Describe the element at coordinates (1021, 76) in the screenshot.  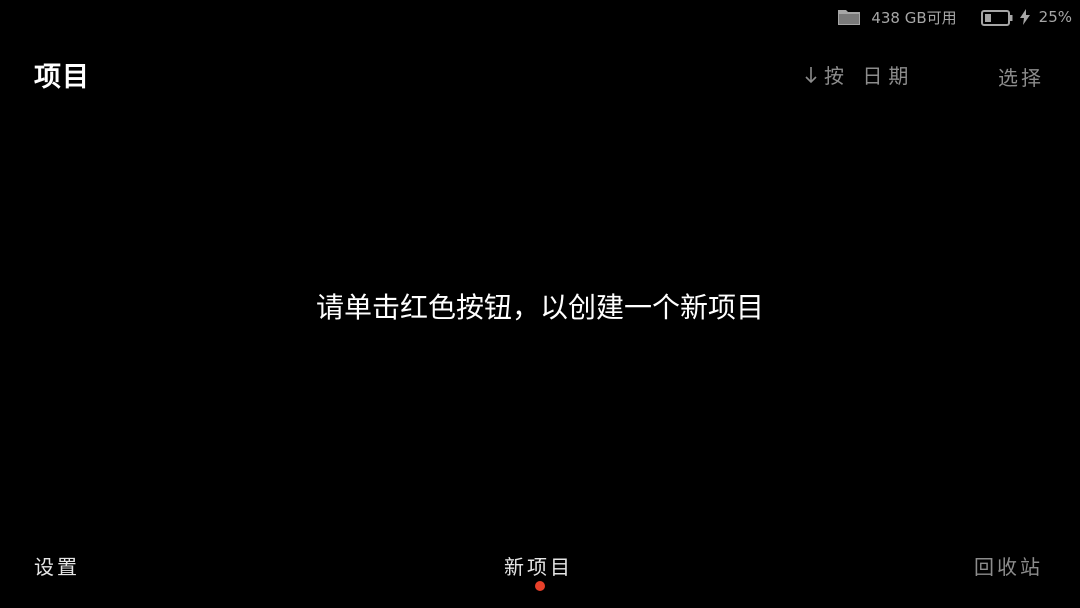
I see `select-button: 选择` at that location.